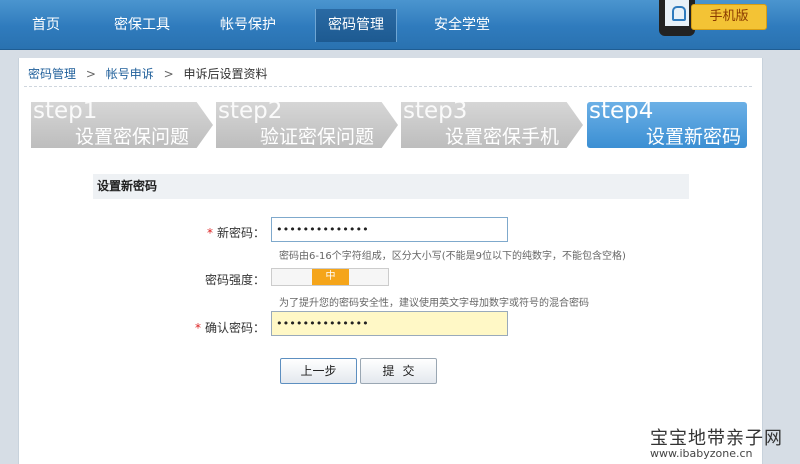 This screenshot has width=800, height=464. I want to click on password-strength-label: 密码强度：, so click(234, 280).